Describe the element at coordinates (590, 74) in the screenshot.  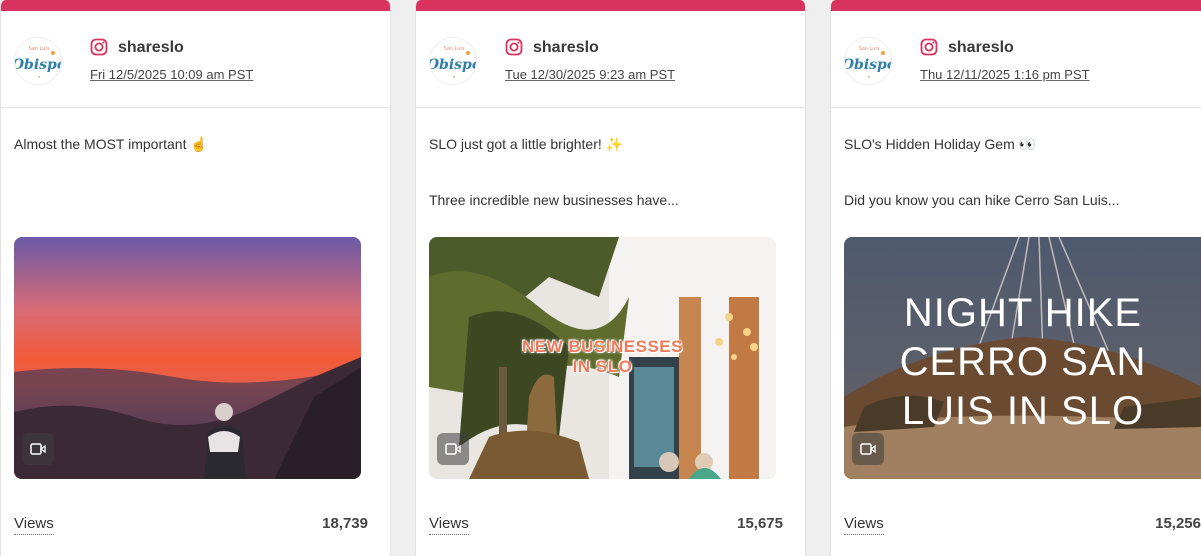
I see `post-date-link: Tue 12/30/2025 9:23 am PST` at that location.